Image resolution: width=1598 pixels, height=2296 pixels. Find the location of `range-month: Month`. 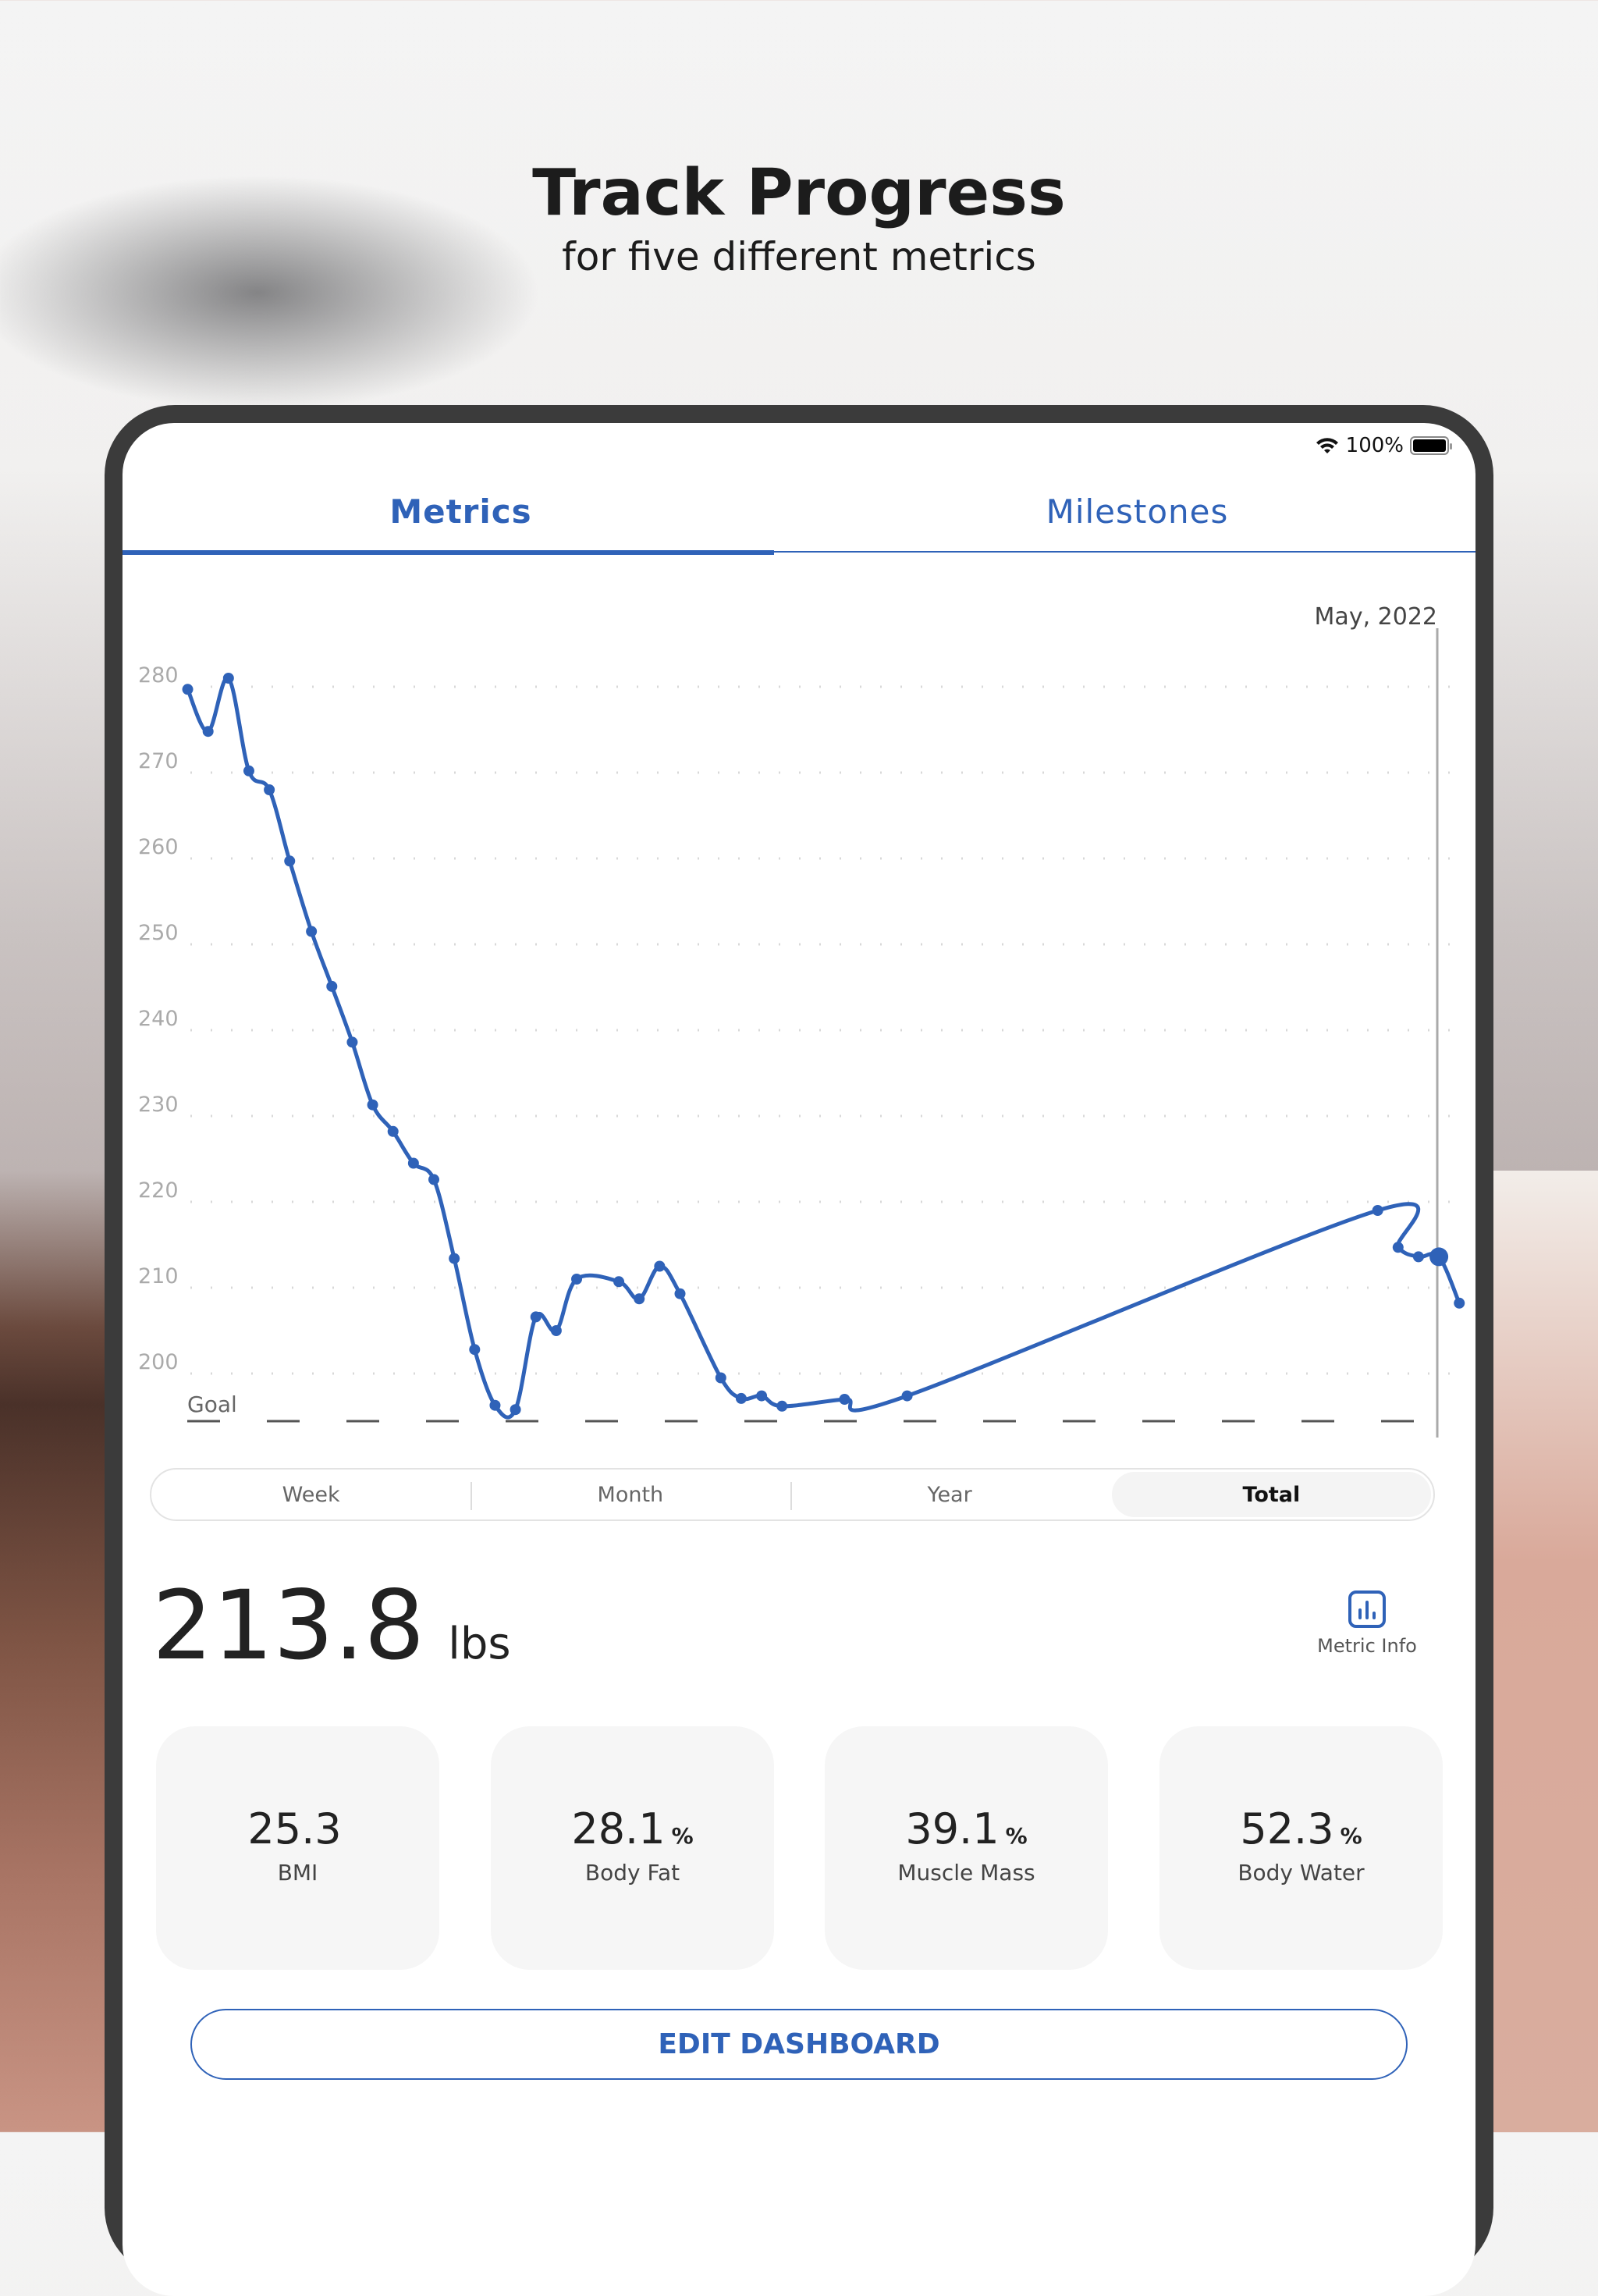

range-month: Month is located at coordinates (630, 1494).